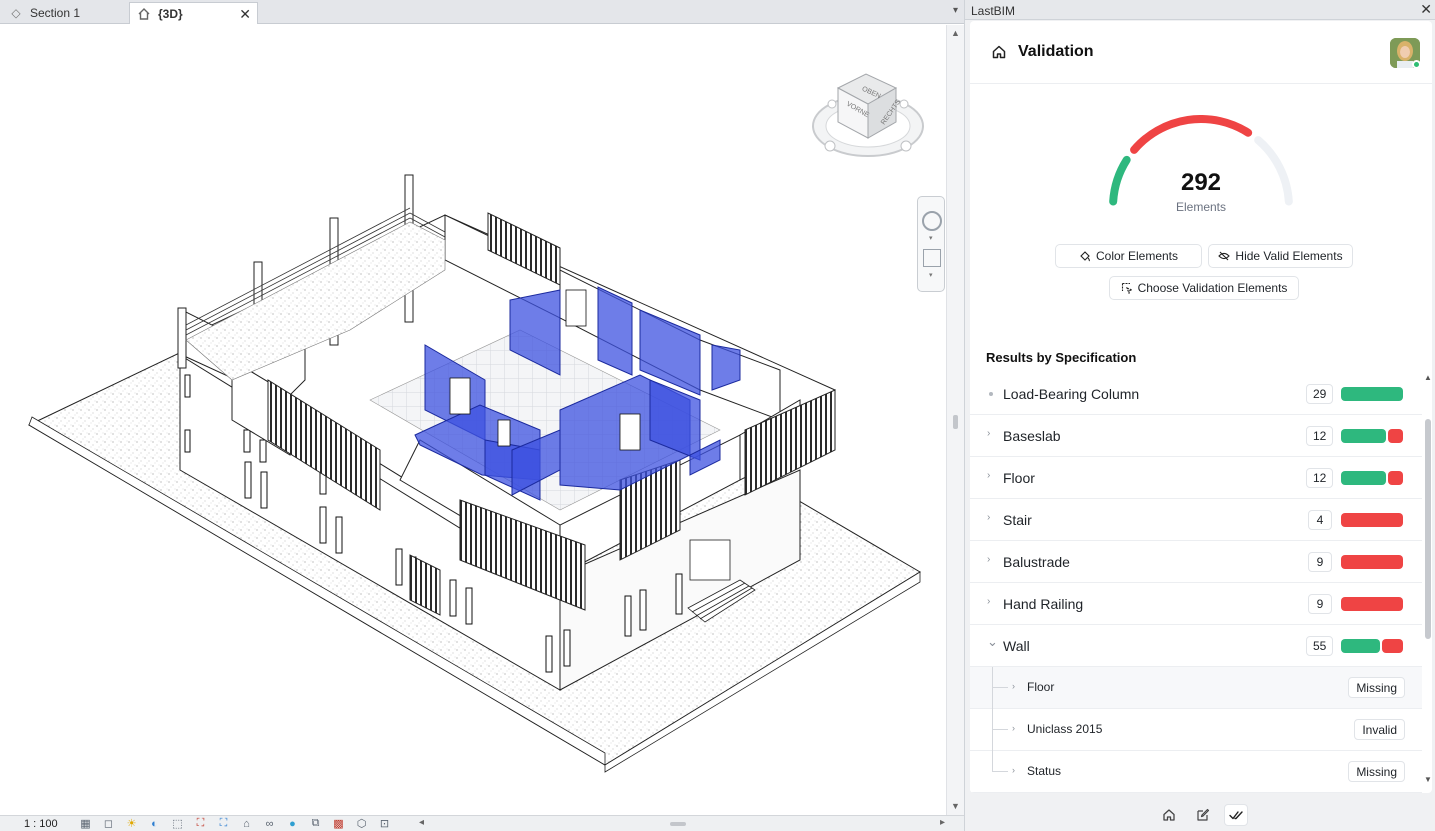 This screenshot has height=831, width=1435. I want to click on close-tab-icon: ✕, so click(245, 14).